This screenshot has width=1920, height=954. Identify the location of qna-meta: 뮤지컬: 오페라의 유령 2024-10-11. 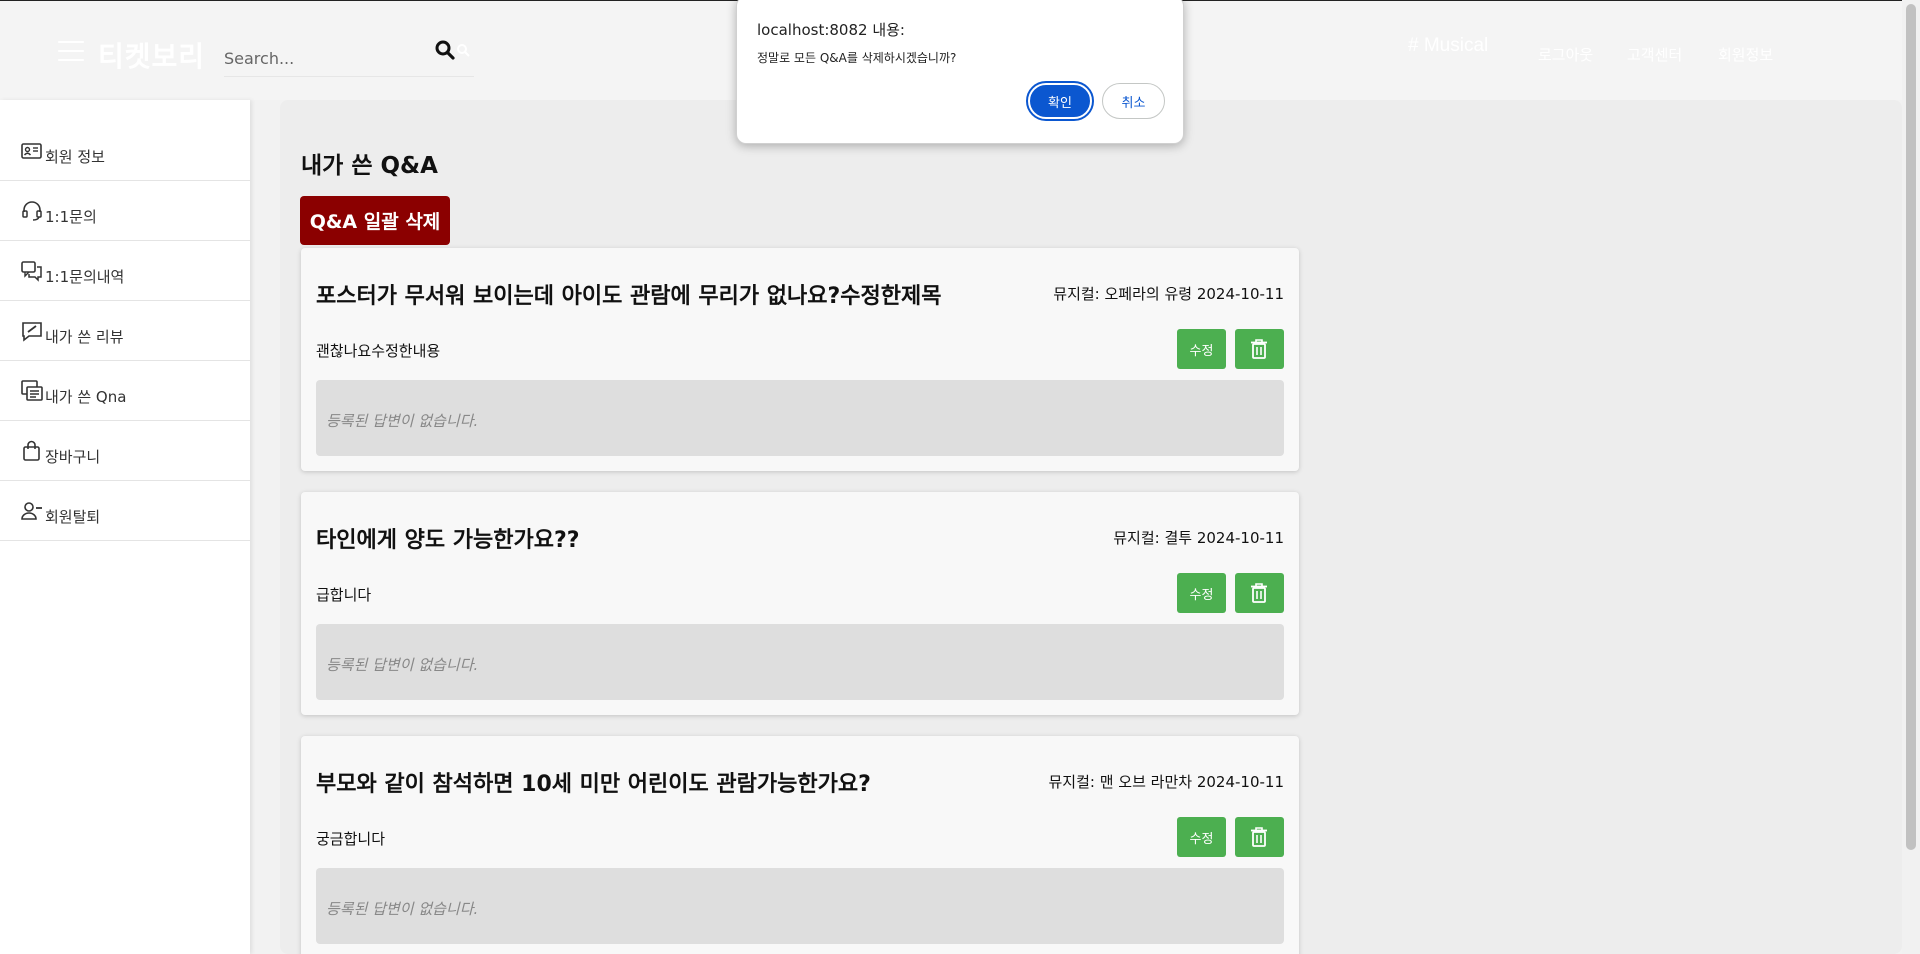
(1168, 294).